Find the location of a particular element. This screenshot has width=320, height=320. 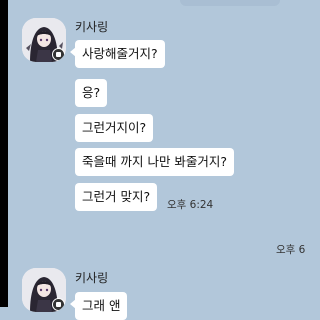

message-bubble: 응? is located at coordinates (91, 93).